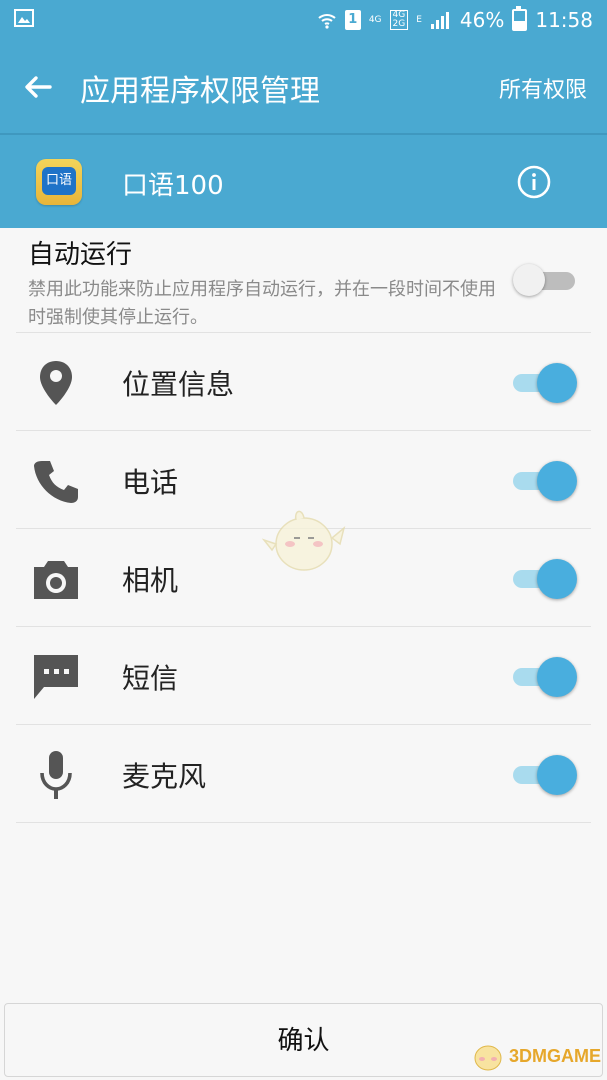 The height and width of the screenshot is (1080, 607). I want to click on app-icon-label: 口语, so click(59, 181).